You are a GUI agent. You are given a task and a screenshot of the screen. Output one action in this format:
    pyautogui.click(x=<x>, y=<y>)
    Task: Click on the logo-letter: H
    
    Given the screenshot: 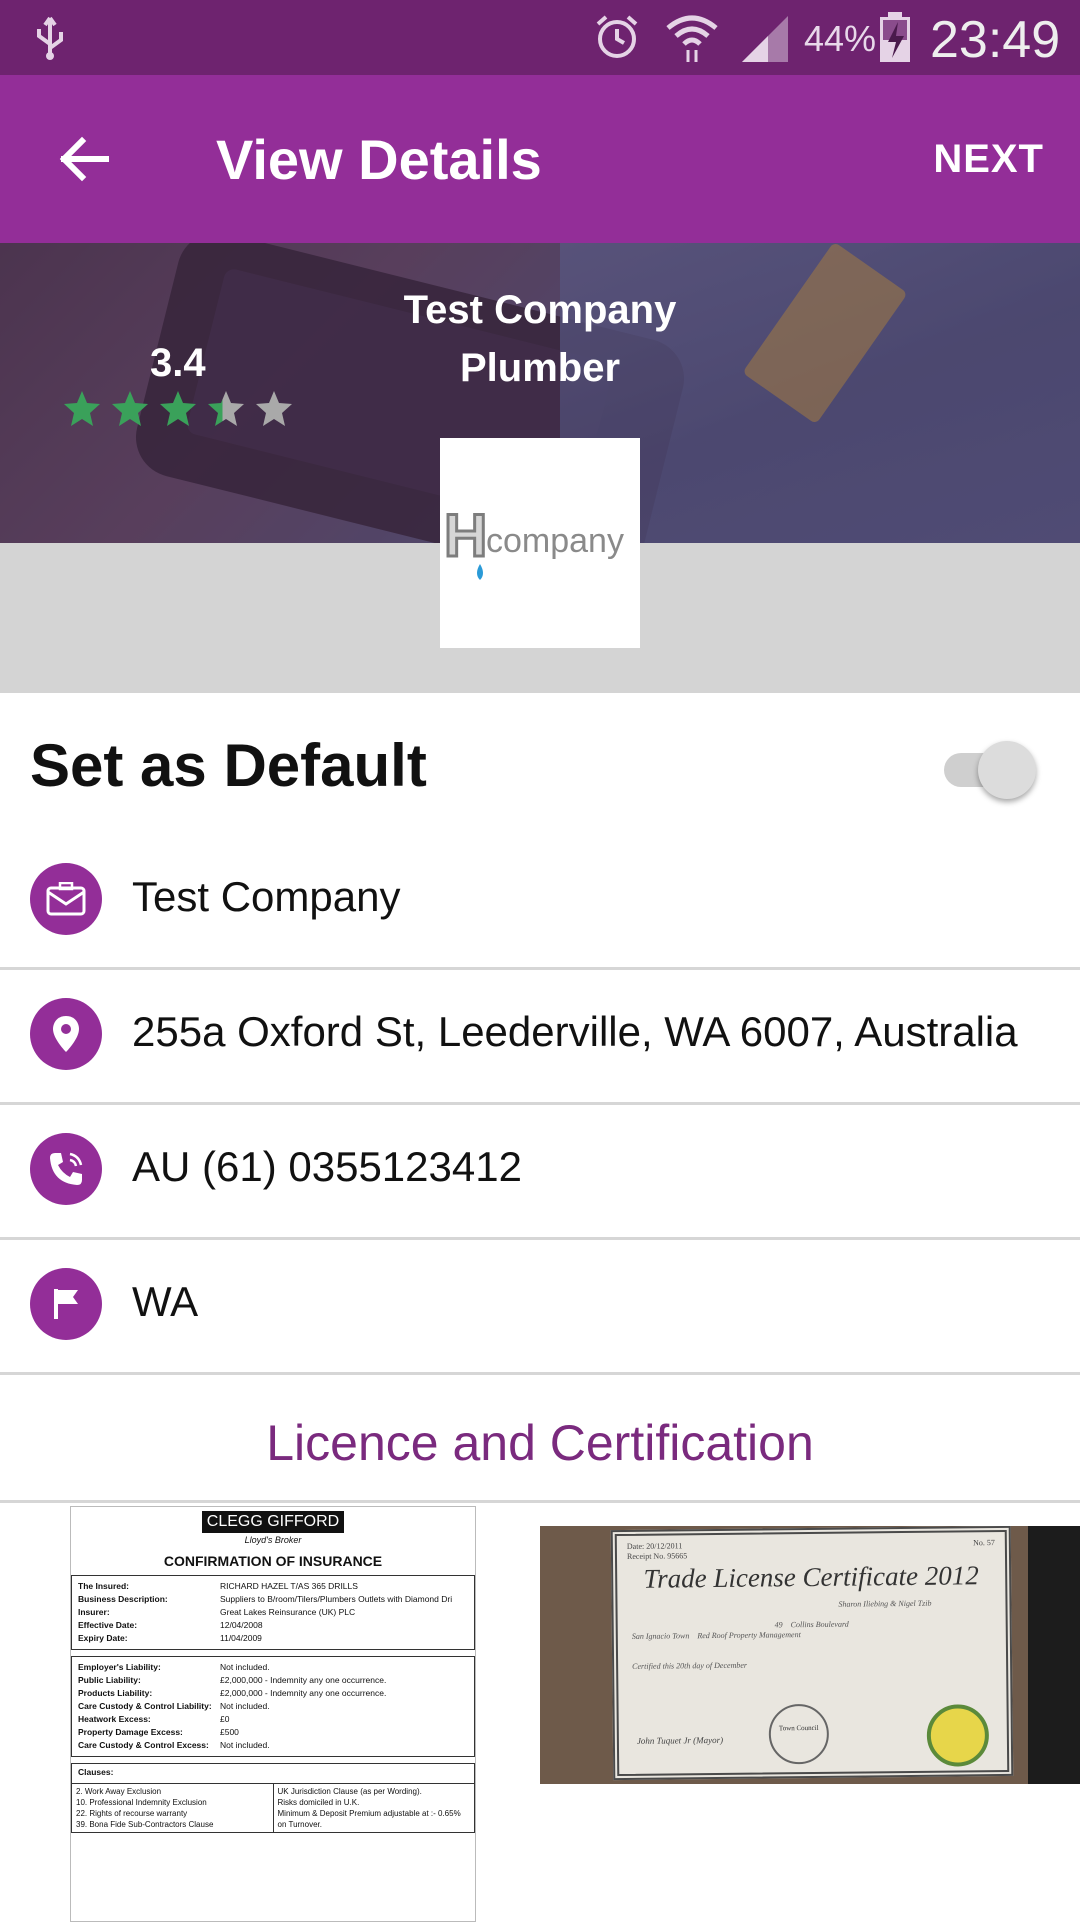 What is the action you would take?
    pyautogui.click(x=465, y=535)
    